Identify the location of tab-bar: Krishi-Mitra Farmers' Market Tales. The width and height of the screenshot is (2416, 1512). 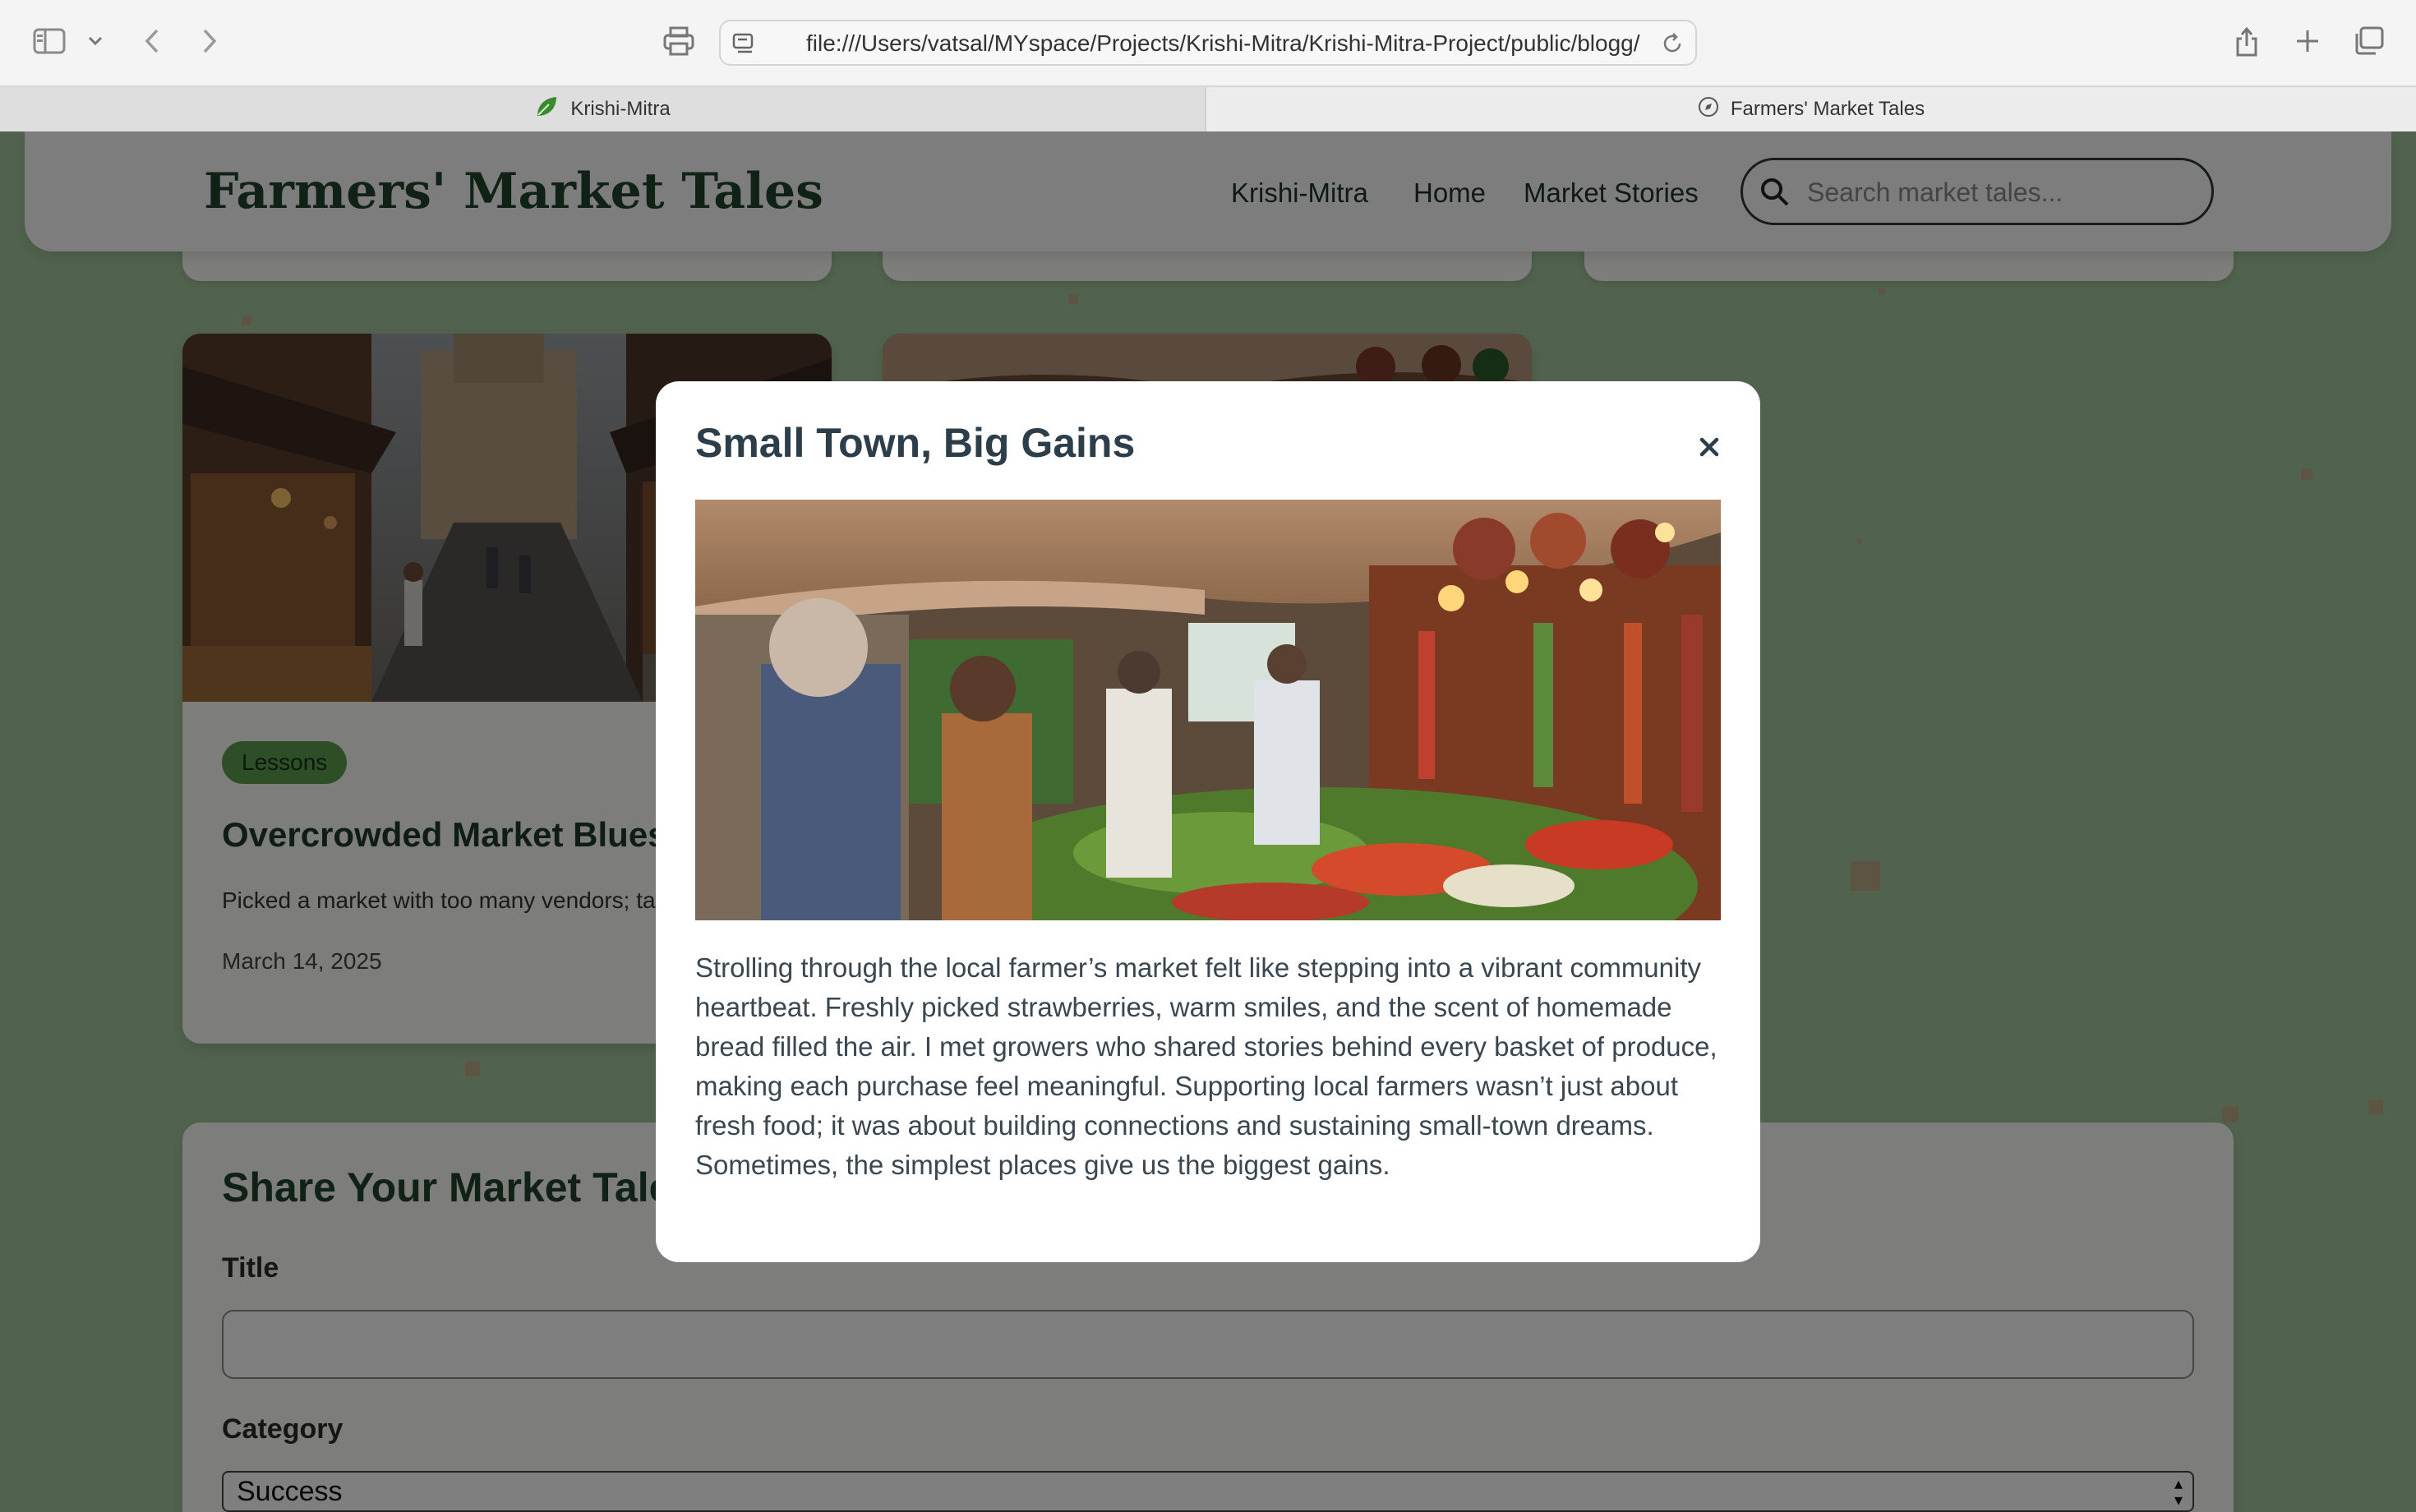
(1208, 108).